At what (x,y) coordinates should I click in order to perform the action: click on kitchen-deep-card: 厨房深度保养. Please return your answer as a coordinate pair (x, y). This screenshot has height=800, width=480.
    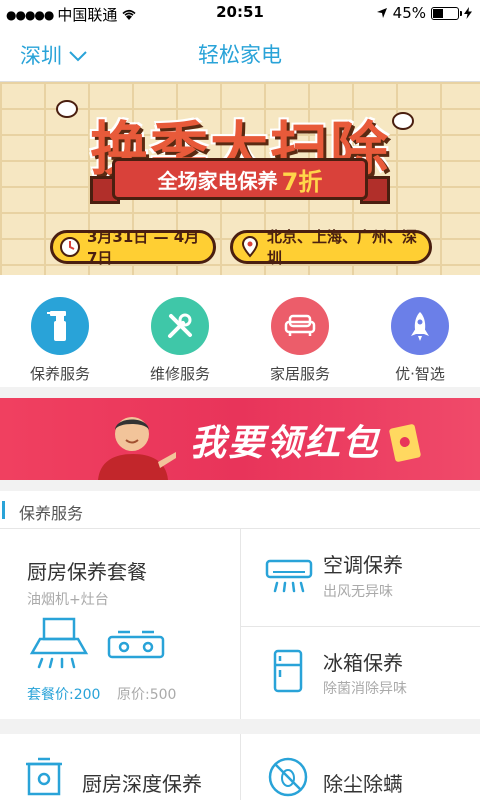
    Looking at the image, I should click on (120, 767).